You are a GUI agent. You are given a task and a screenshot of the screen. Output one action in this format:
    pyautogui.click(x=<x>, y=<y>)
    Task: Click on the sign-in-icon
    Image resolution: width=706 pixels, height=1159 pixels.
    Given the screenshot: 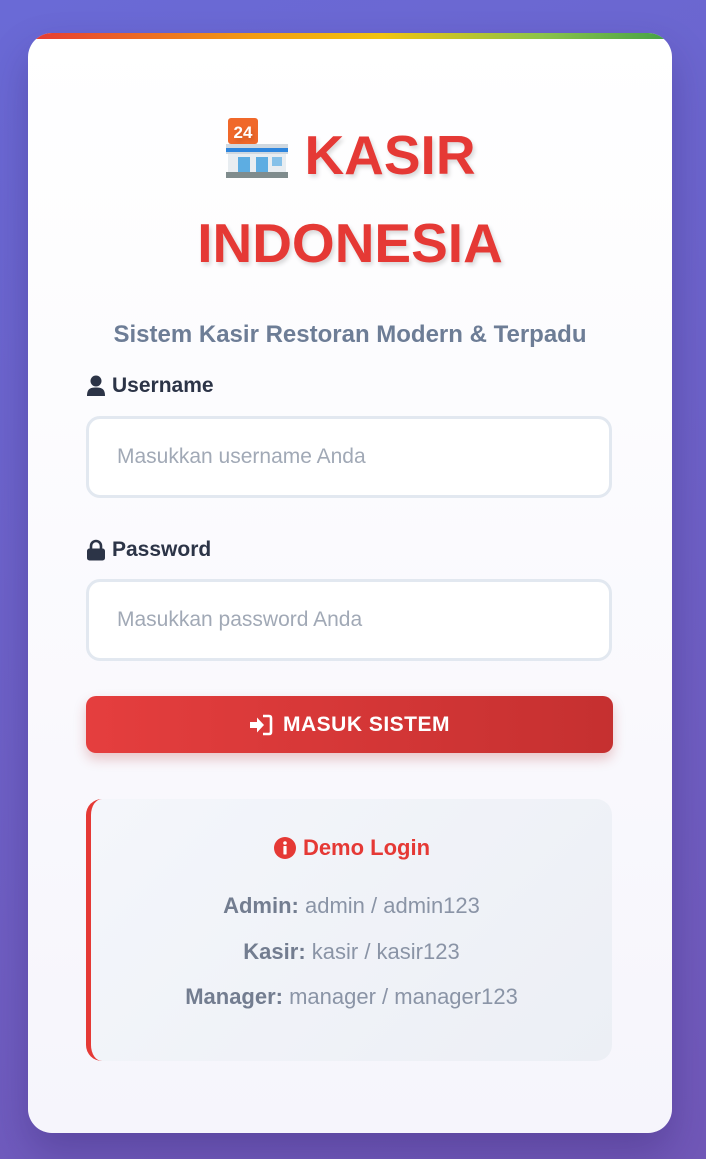 What is the action you would take?
    pyautogui.click(x=261, y=724)
    